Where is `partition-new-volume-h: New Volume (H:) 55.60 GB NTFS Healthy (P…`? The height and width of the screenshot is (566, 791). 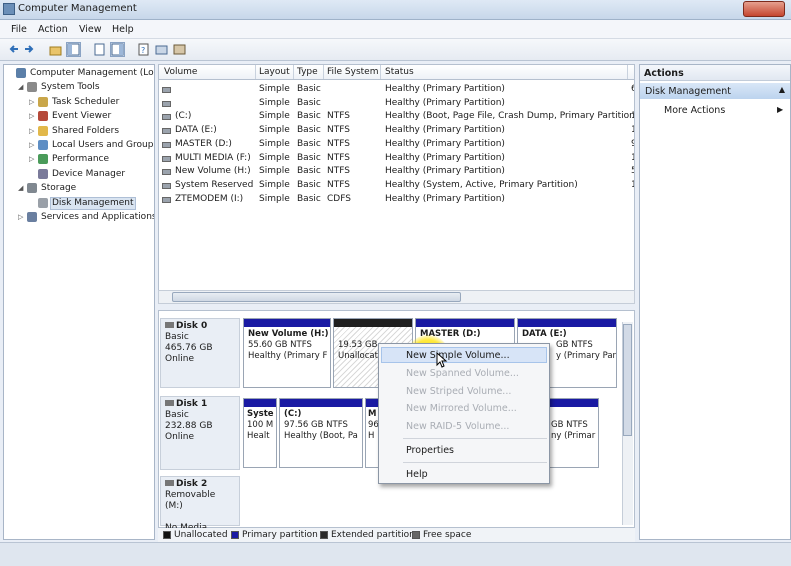 partition-new-volume-h: New Volume (H:) 55.60 GB NTFS Healthy (P… is located at coordinates (287, 353).